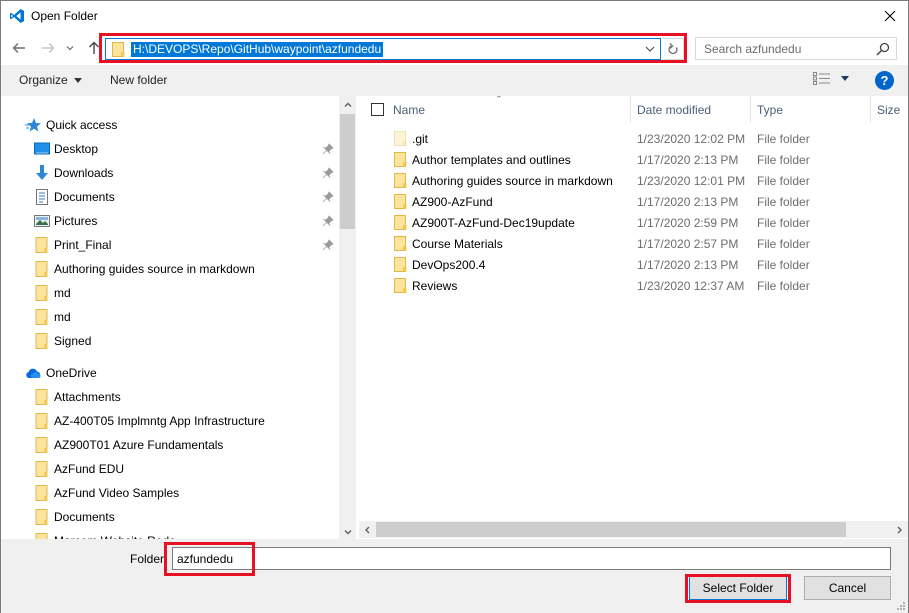 This screenshot has width=909, height=613. What do you see at coordinates (170, 373) in the screenshot?
I see `sidebar-item-onedrive: OneDrive` at bounding box center [170, 373].